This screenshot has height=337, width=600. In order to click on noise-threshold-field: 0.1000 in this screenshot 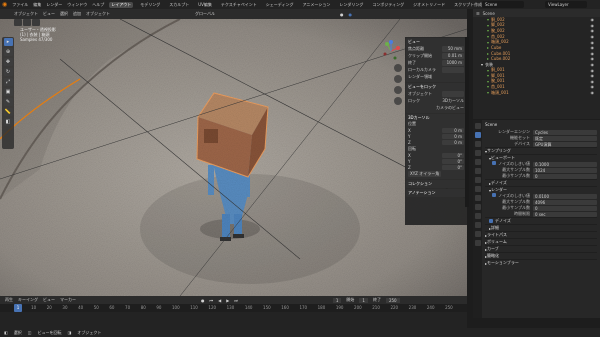, I will do `click(565, 164)`.